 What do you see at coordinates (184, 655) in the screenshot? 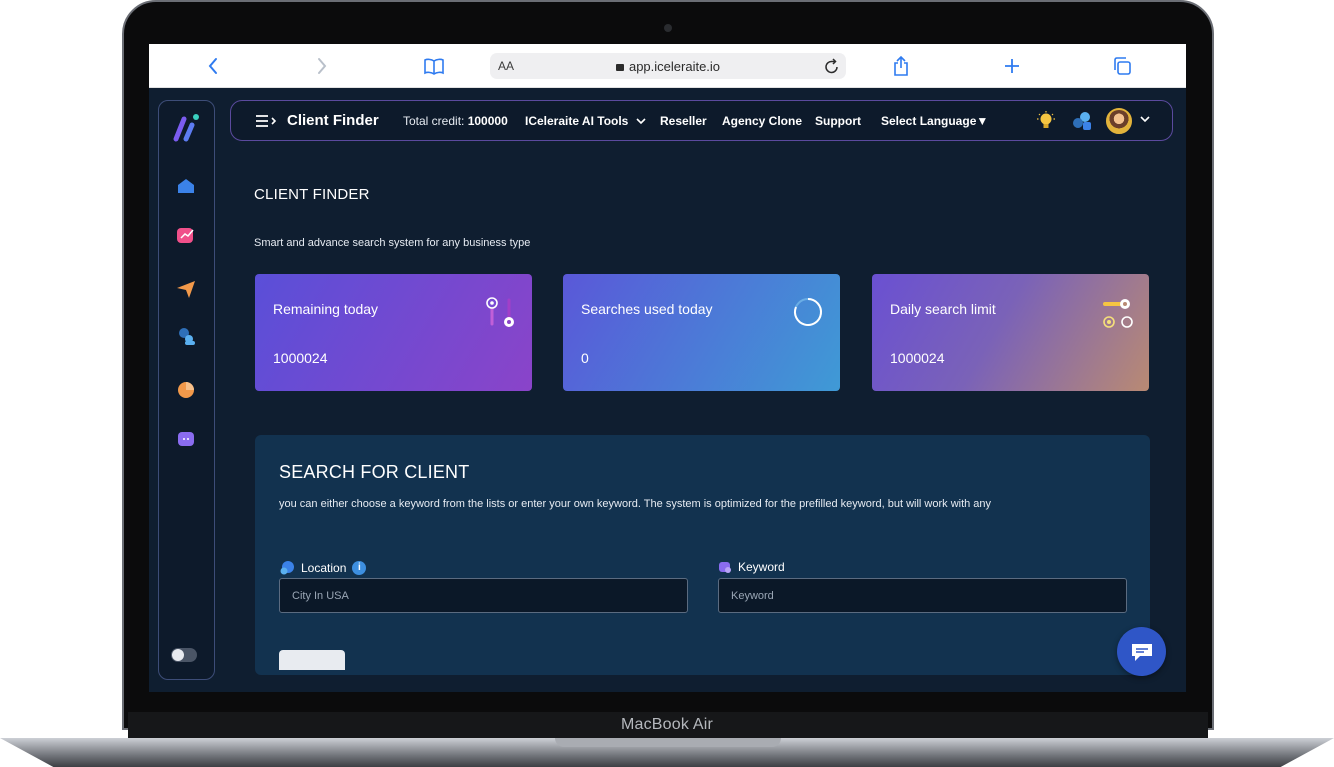
I see `theme-toggle` at bounding box center [184, 655].